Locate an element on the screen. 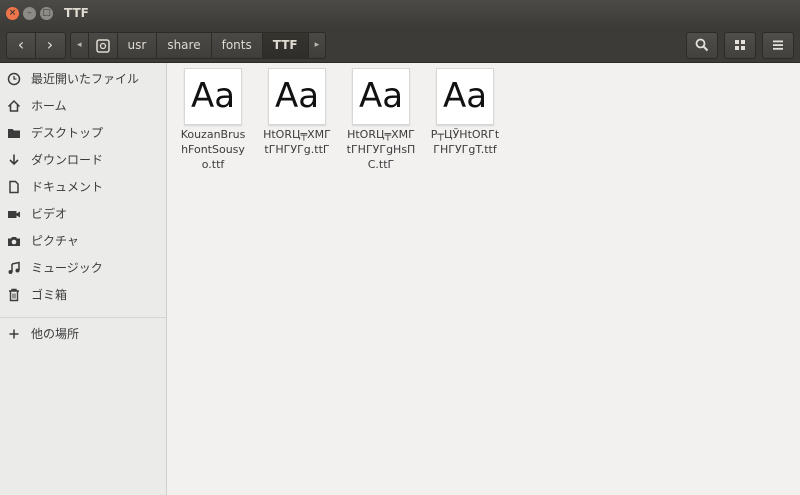 This screenshot has height=495, width=800. file-name: KouzanBrushFontSousyo.ttf is located at coordinates (213, 149).